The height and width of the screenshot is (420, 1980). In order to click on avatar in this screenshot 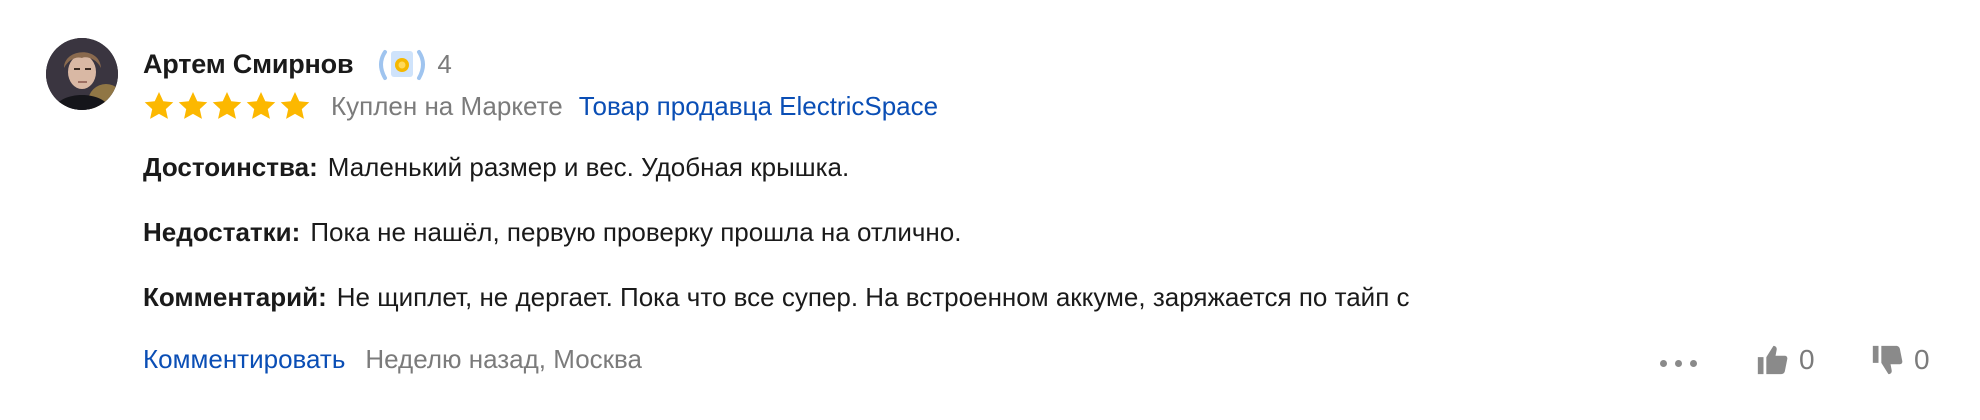, I will do `click(82, 74)`.